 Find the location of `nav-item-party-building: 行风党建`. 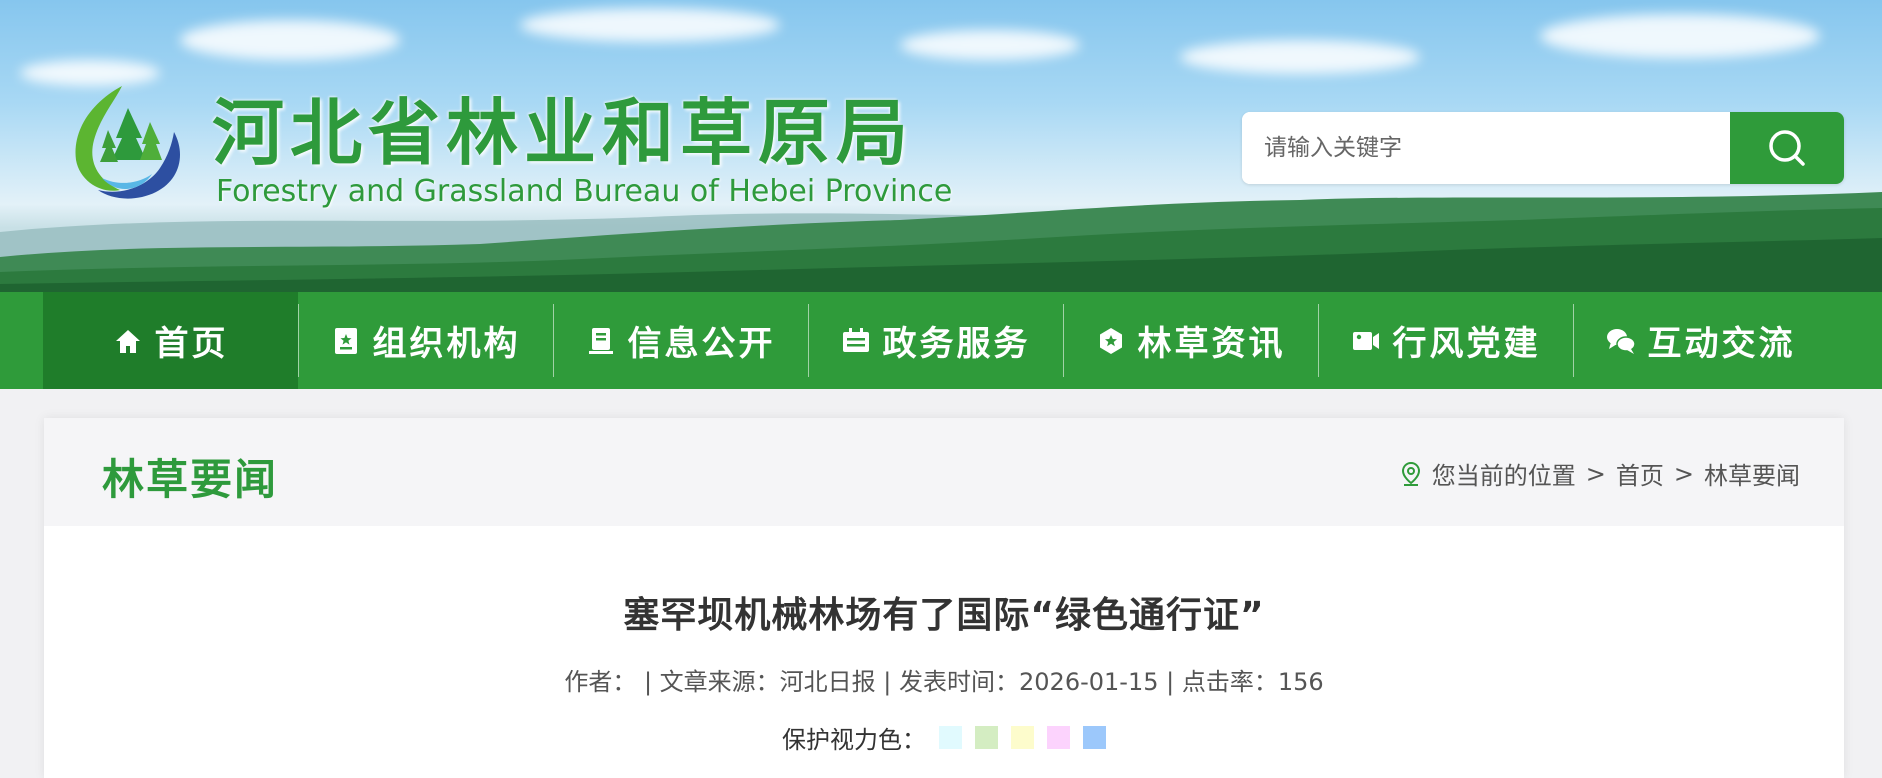

nav-item-party-building: 行风党建 is located at coordinates (1445, 340).